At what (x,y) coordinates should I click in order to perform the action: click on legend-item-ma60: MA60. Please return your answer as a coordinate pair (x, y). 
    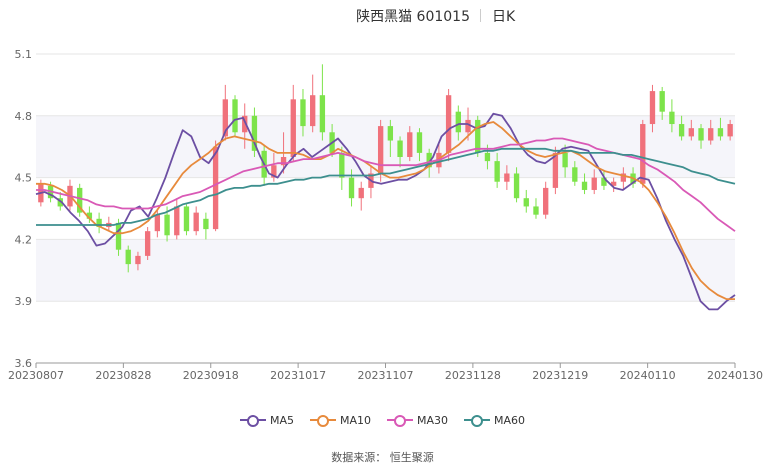
    Looking at the image, I should click on (494, 420).